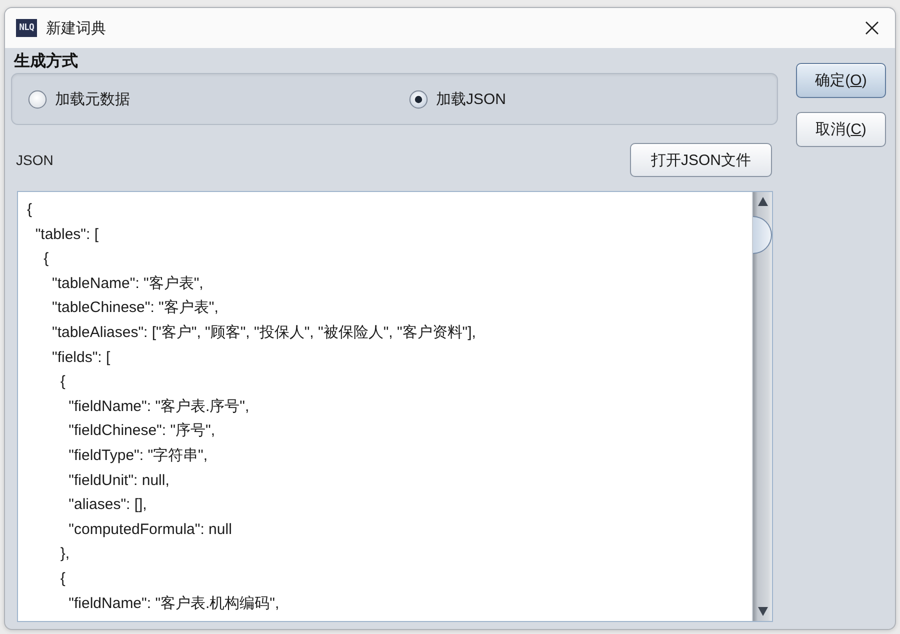 The height and width of the screenshot is (634, 900). I want to click on scroll-down-icon, so click(763, 611).